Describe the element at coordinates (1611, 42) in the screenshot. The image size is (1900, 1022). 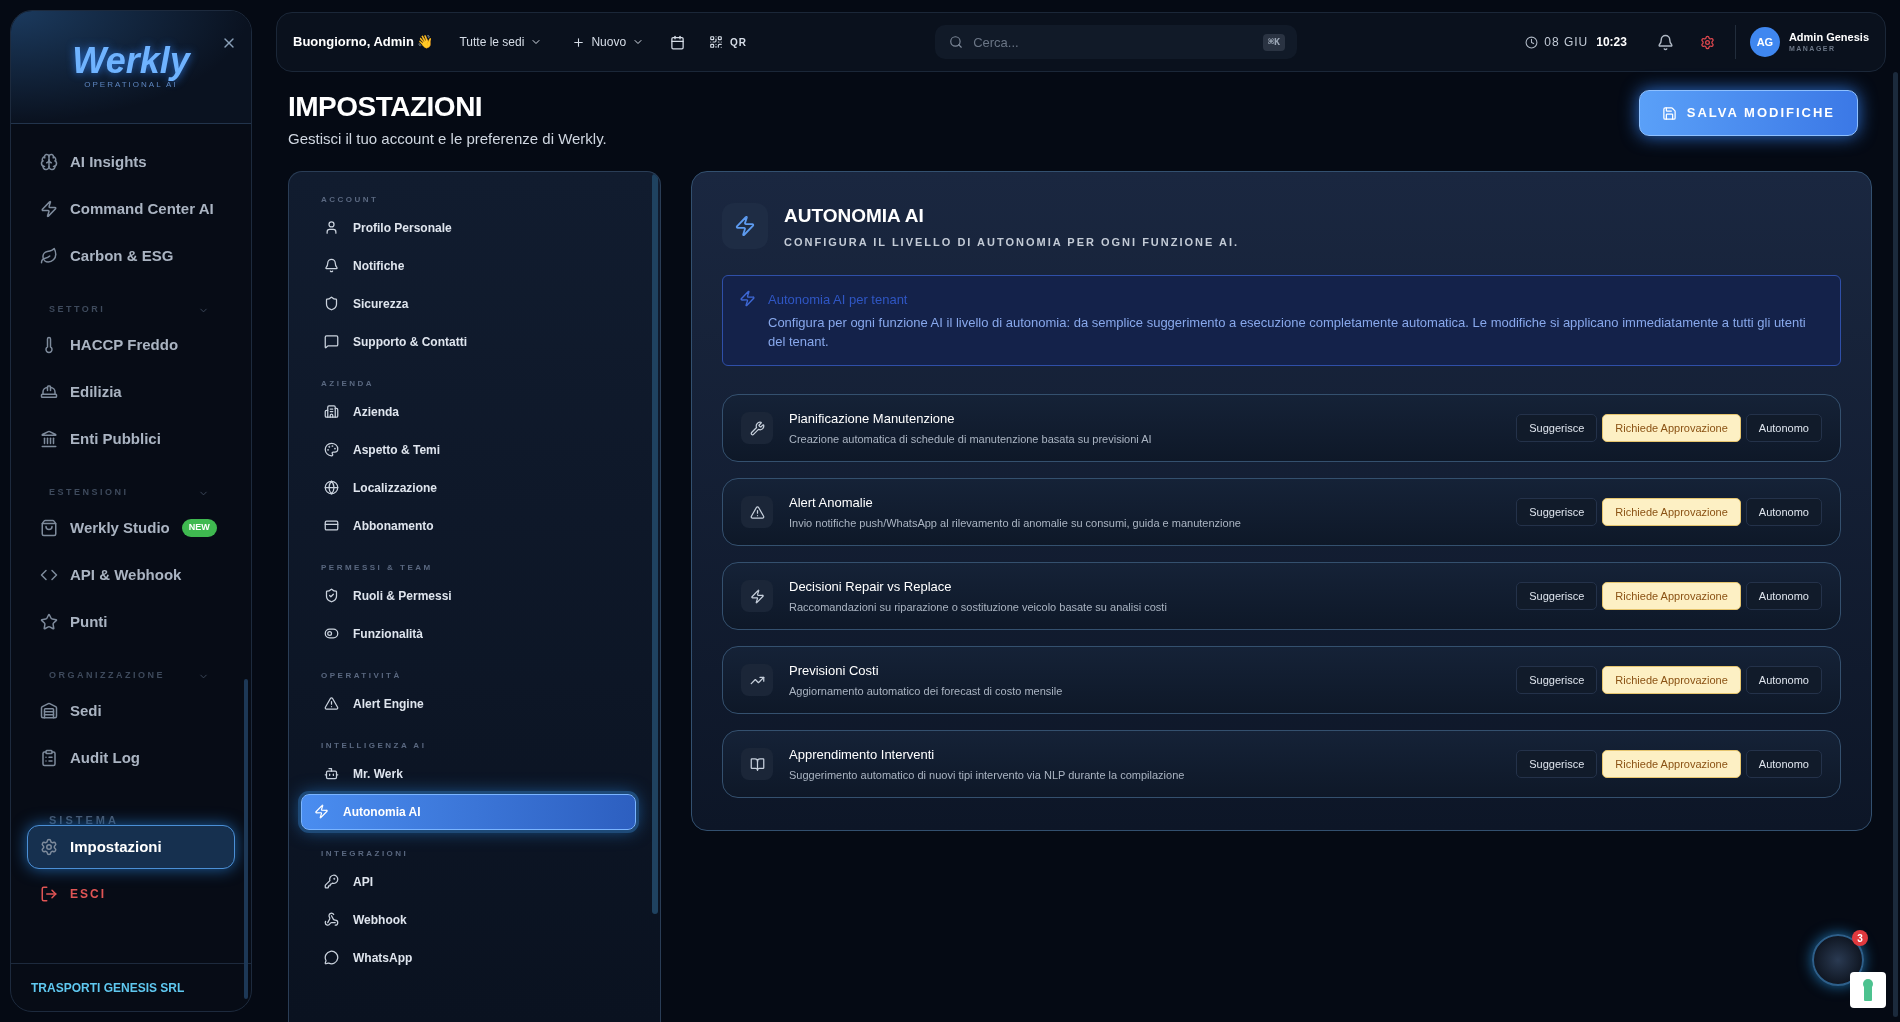
I see `time-text: 10:23` at that location.